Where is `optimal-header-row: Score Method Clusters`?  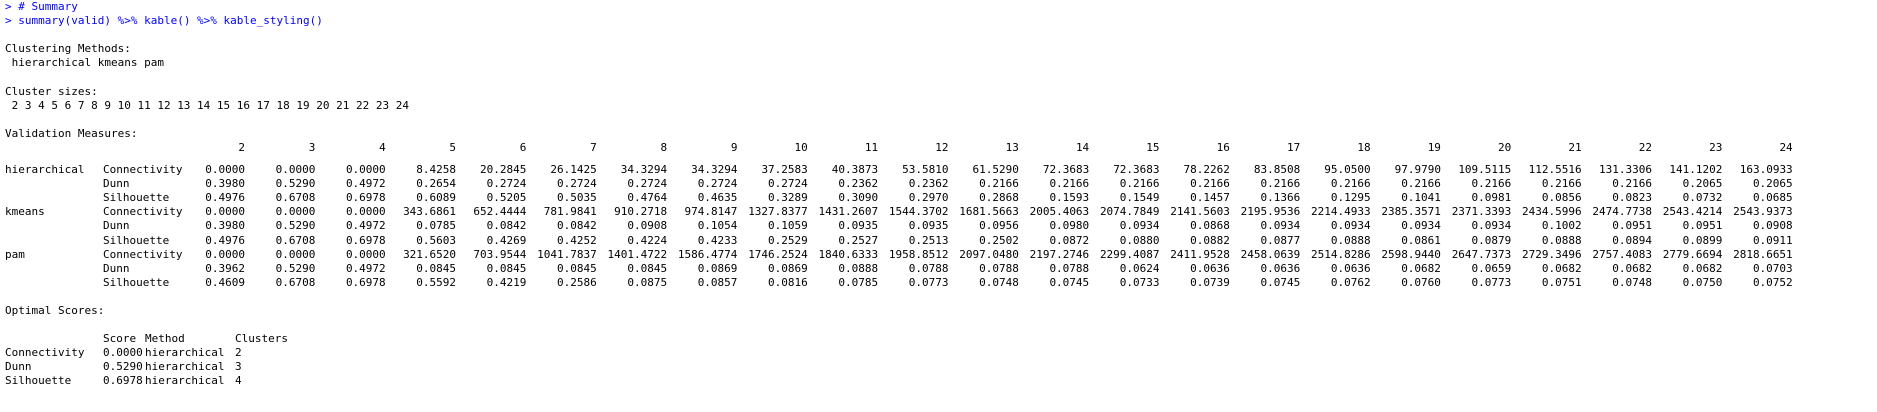 optimal-header-row: Score Method Clusters is located at coordinates (938, 339).